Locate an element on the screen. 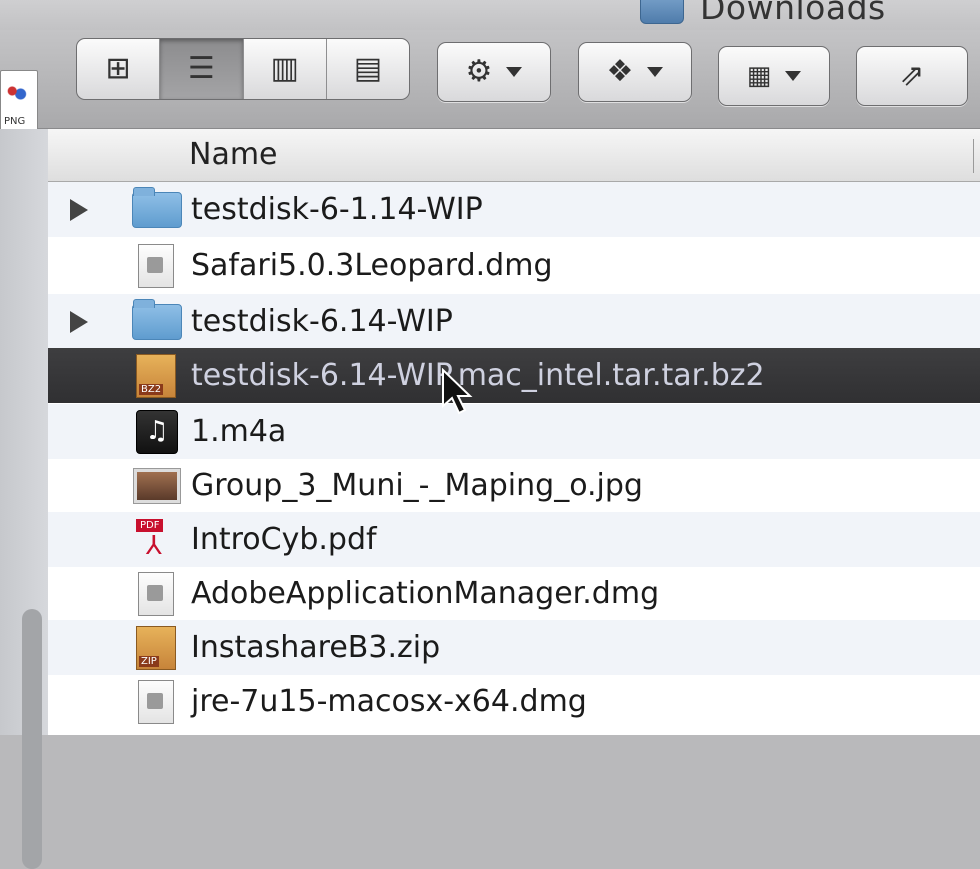 The width and height of the screenshot is (980, 869). sidebar-scrollbar is located at coordinates (32, 739).